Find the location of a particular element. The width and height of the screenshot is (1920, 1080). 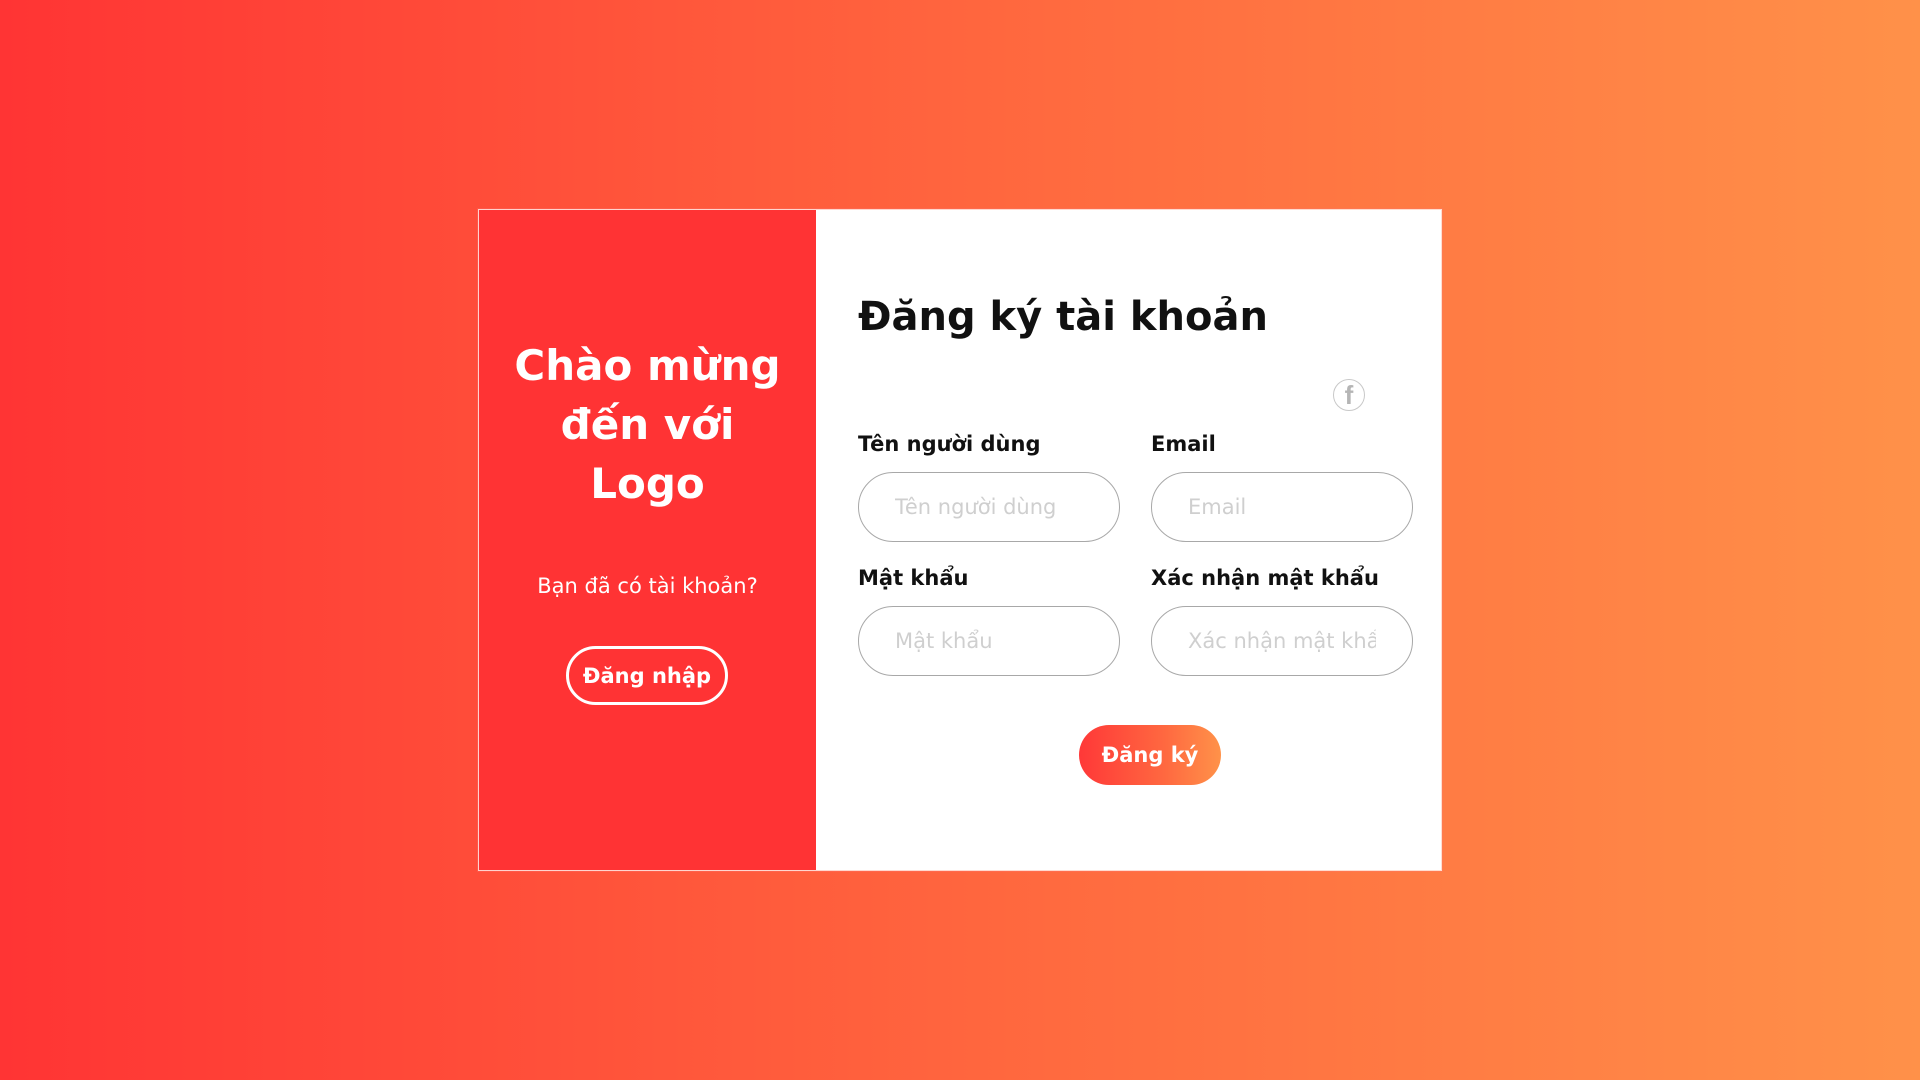

username-input is located at coordinates (989, 507).